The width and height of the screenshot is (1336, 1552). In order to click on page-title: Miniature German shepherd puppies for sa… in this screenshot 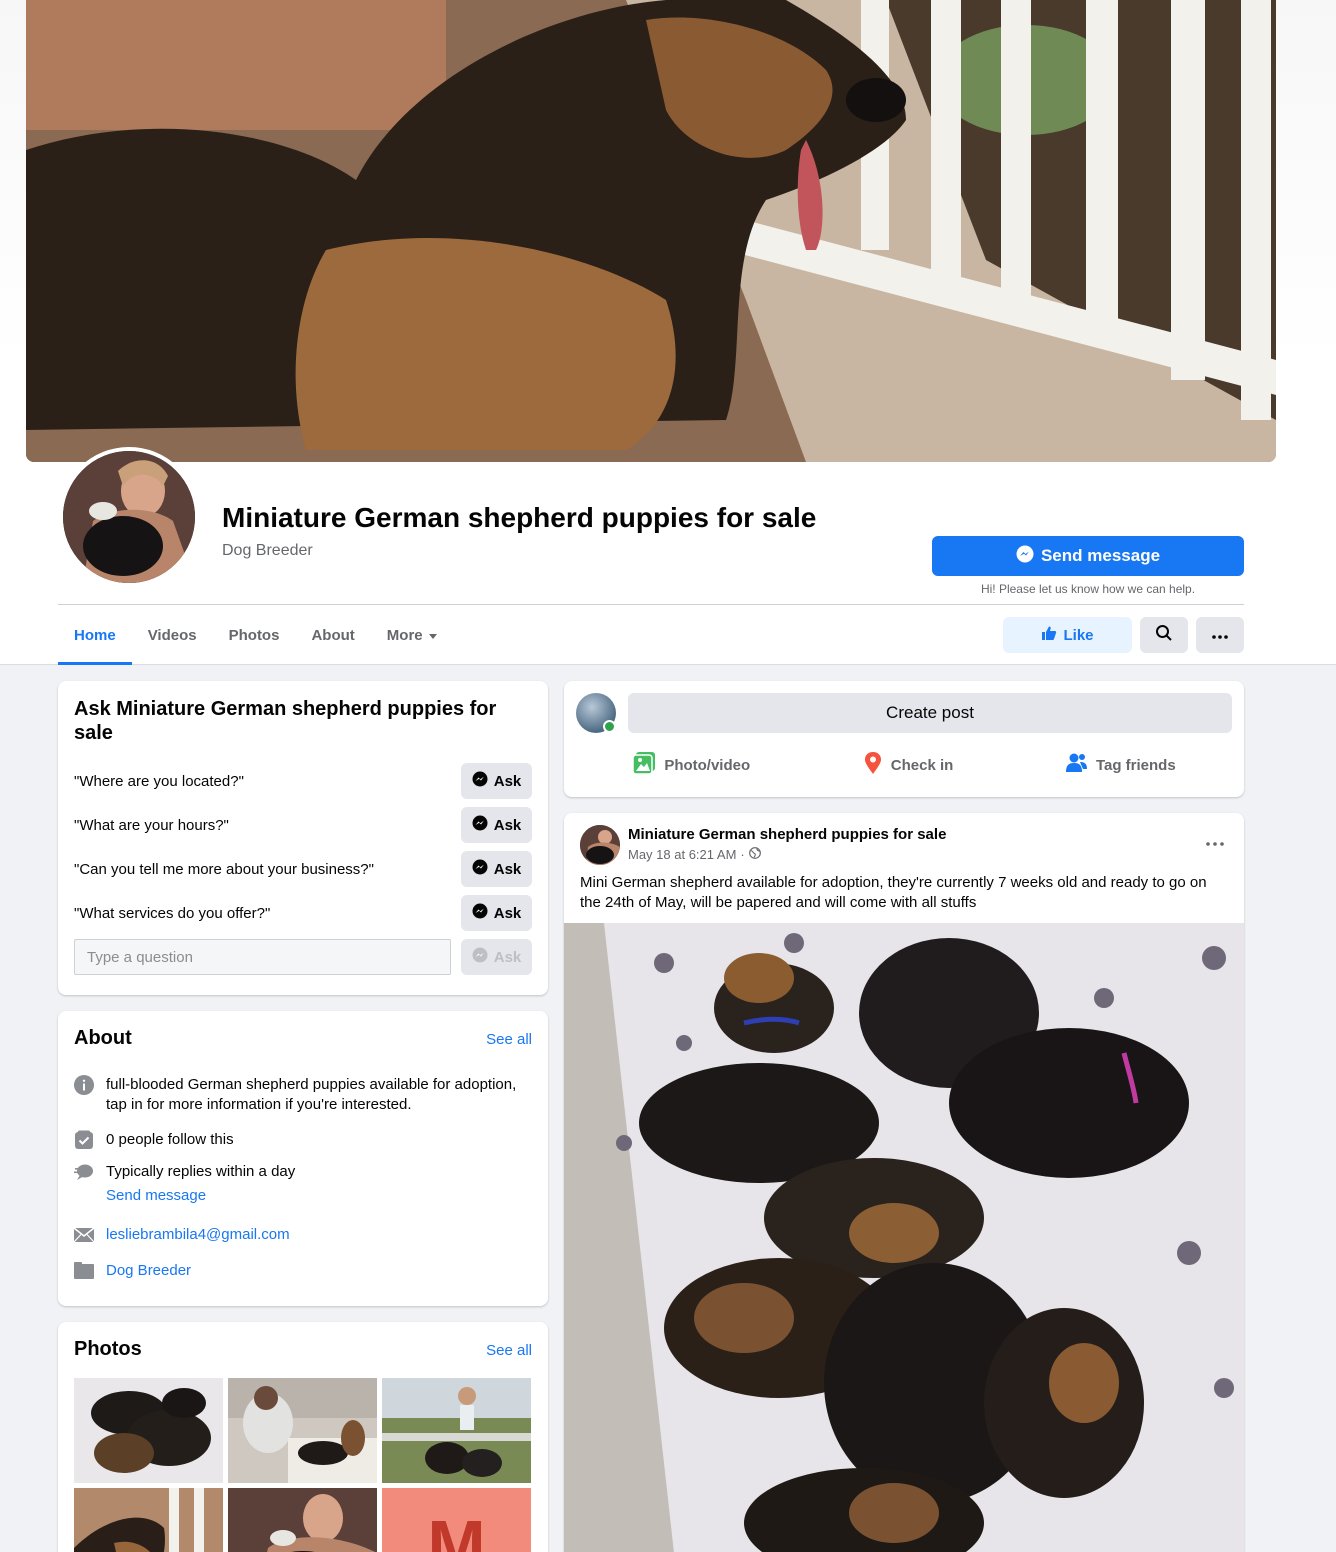, I will do `click(519, 517)`.